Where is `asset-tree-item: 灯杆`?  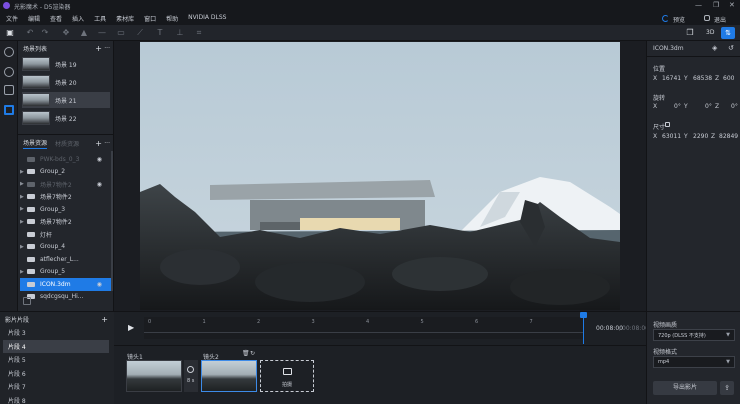
asset-tree-item: 灯杆 is located at coordinates (66, 234).